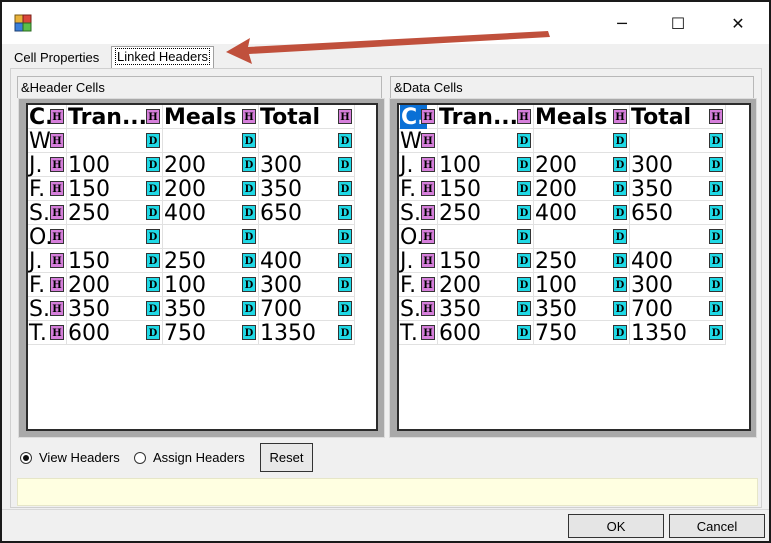 The width and height of the screenshot is (771, 543). Describe the element at coordinates (716, 308) in the screenshot. I see `data-badge-icon: D` at that location.